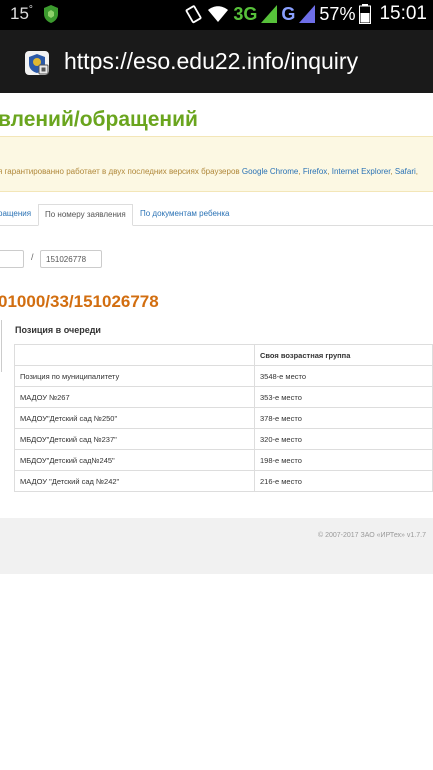 This screenshot has height=770, width=433. I want to click on url-text: https://eso.edu22.info/inquiry, so click(211, 61).